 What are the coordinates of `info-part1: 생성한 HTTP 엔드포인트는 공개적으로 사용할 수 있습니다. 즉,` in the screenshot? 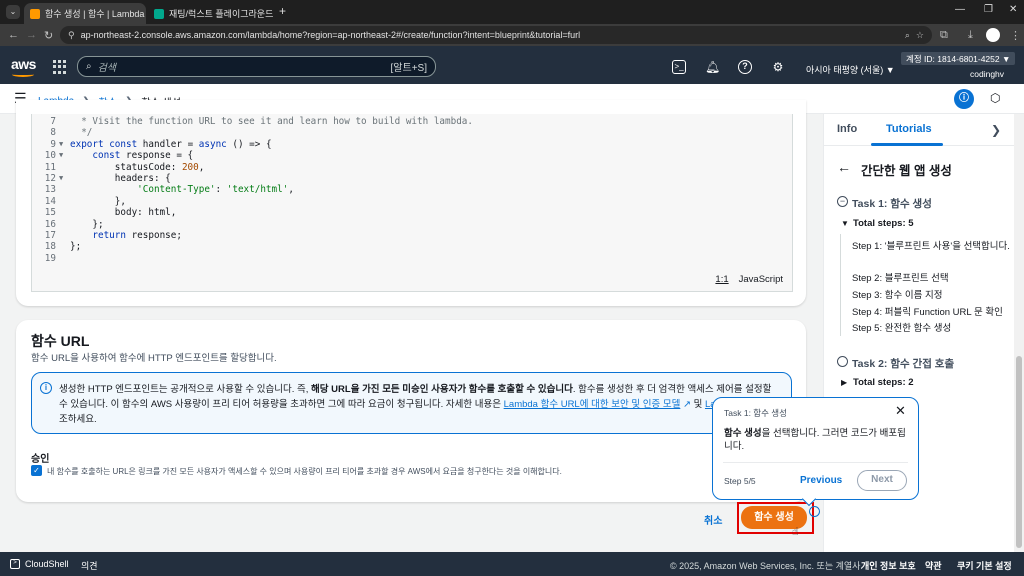 It's located at (185, 389).